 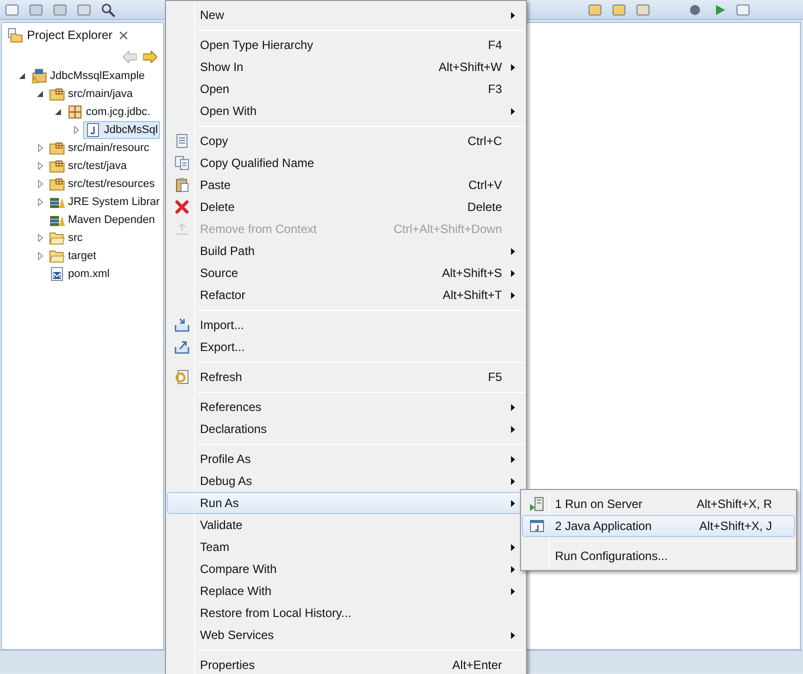 I want to click on menu-item: 1 Run on Server Alt+Shift+X, R, so click(x=658, y=504).